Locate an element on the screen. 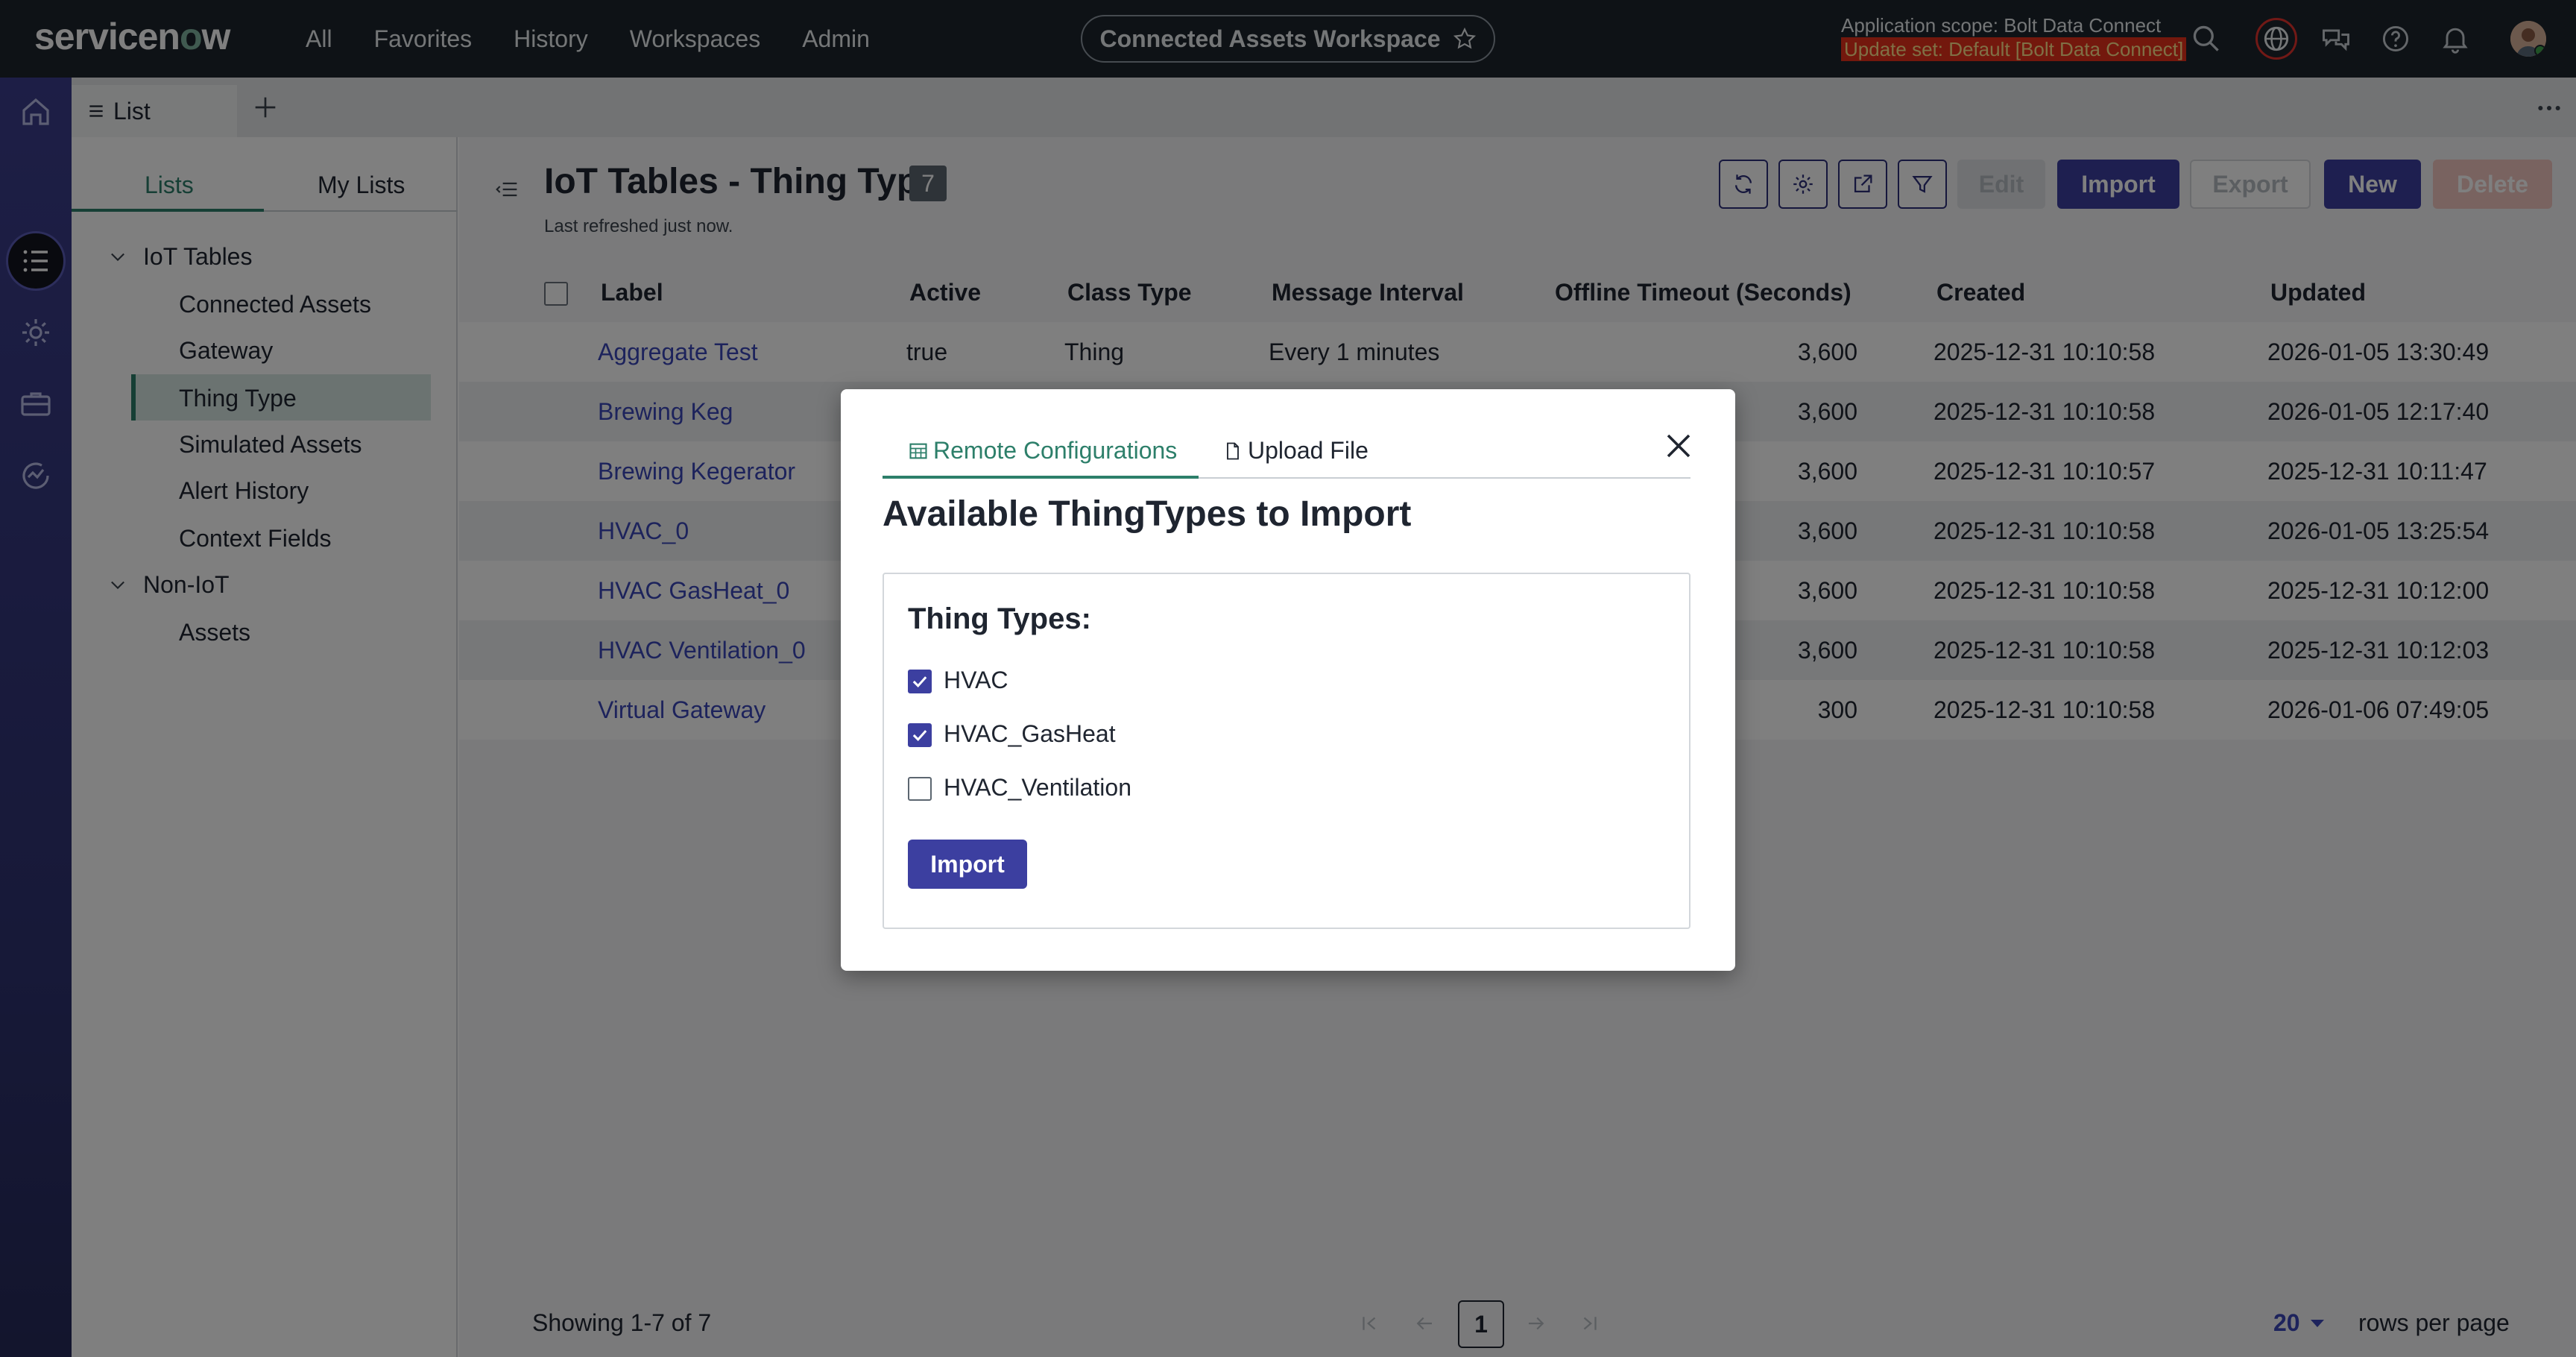  modal-tab-active-underline is located at coordinates (1041, 477).